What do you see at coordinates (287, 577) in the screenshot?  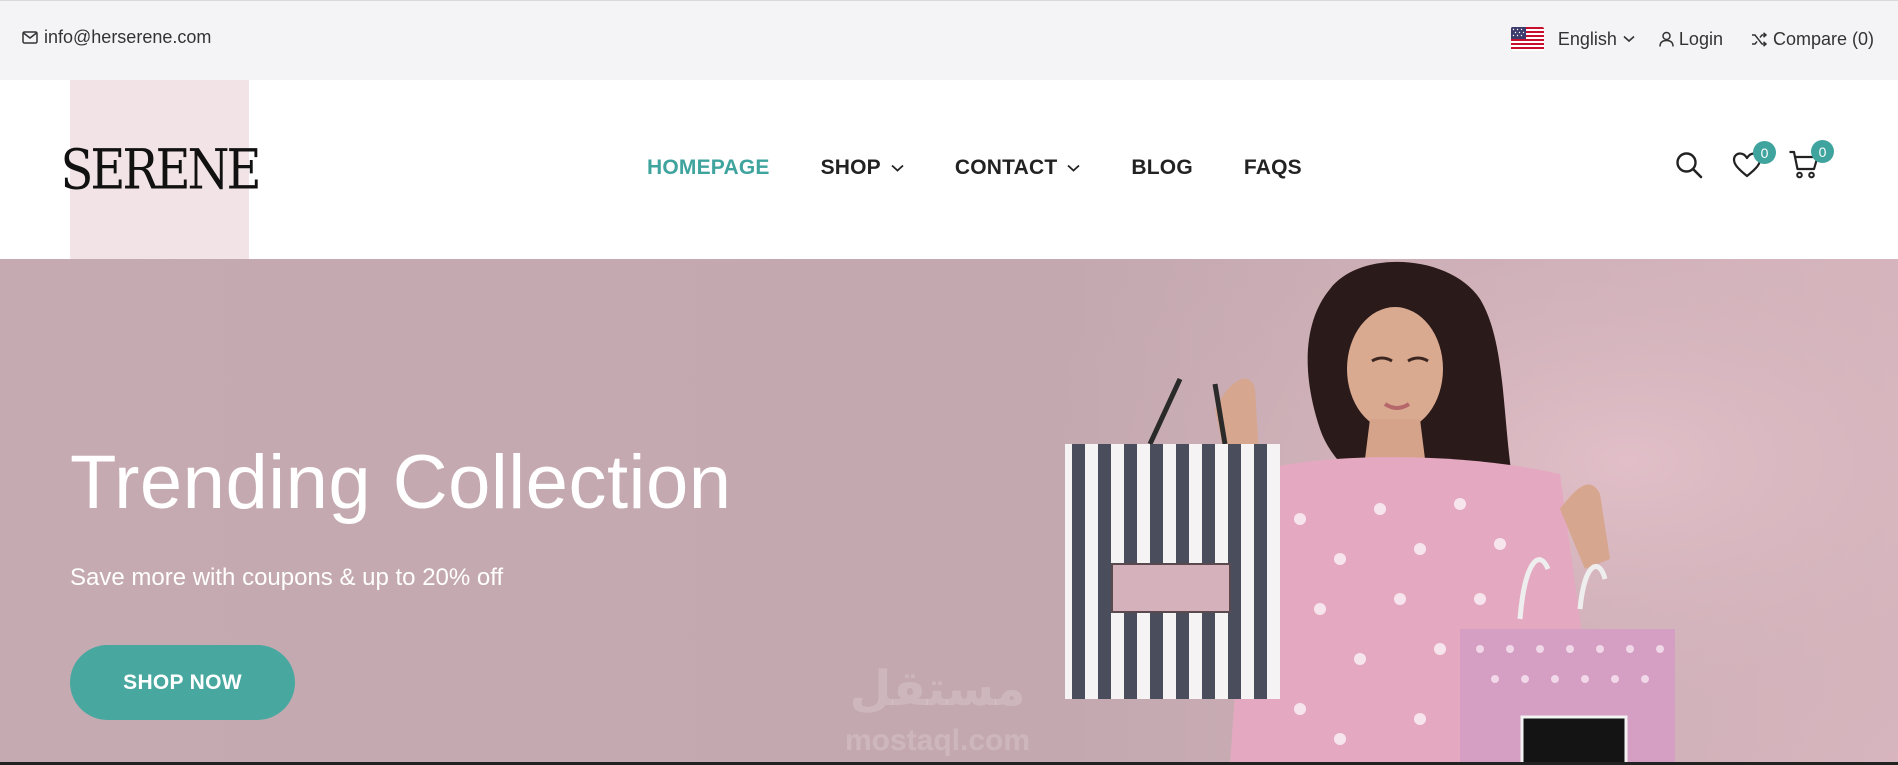 I see `hero-subtitle: Save more with coupons & up to 20% off` at bounding box center [287, 577].